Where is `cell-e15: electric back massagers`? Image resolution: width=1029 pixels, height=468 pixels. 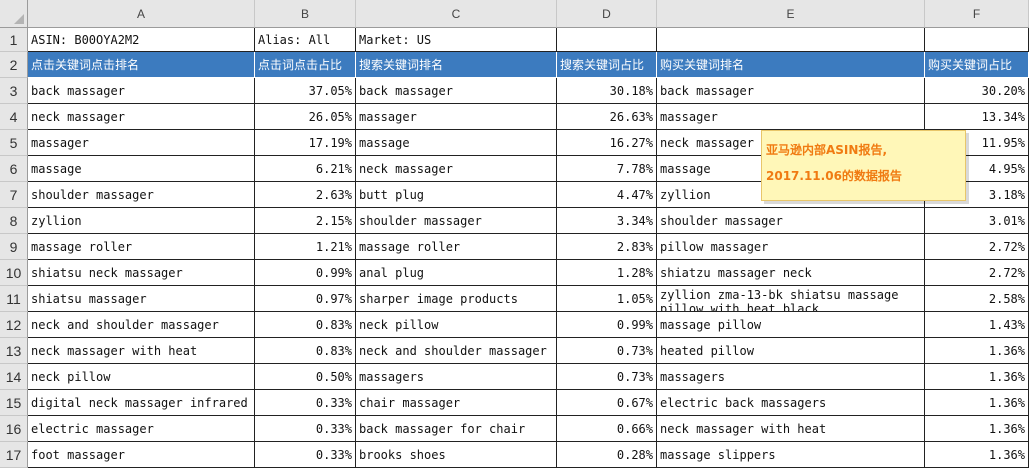 cell-e15: electric back massagers is located at coordinates (791, 403).